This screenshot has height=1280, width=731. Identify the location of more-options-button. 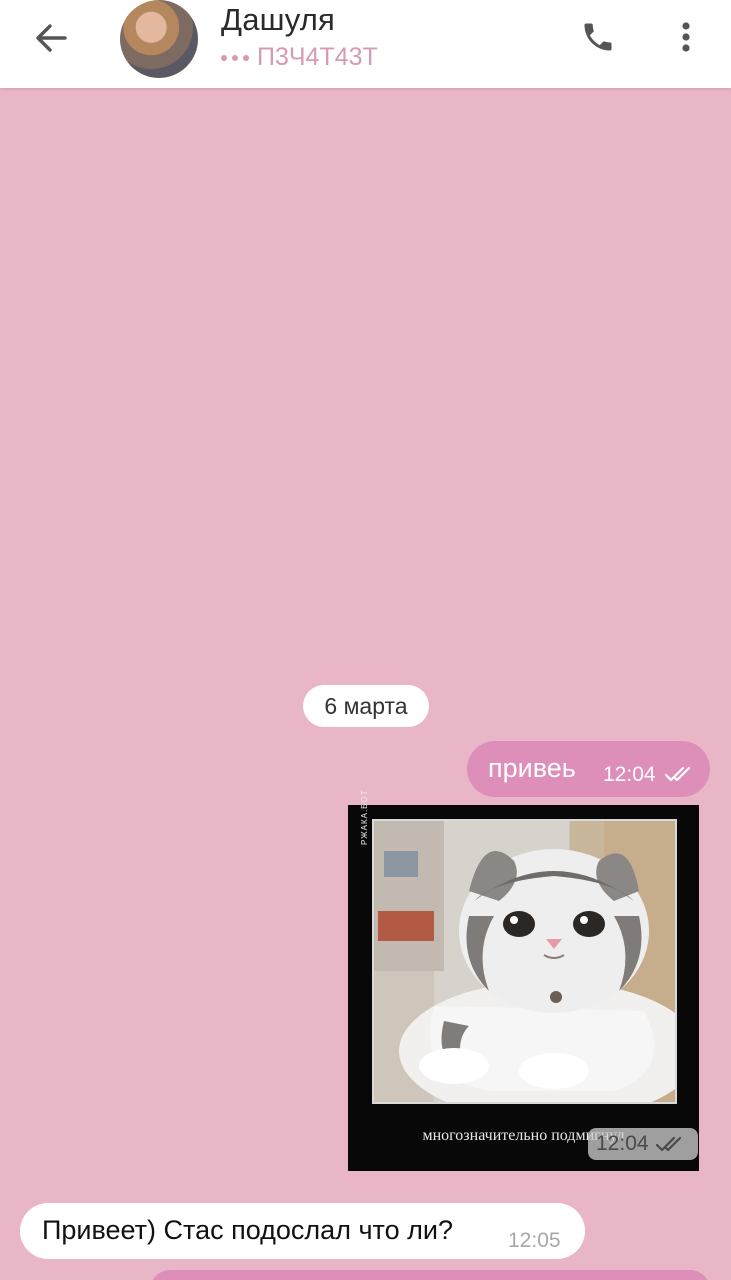
(686, 37).